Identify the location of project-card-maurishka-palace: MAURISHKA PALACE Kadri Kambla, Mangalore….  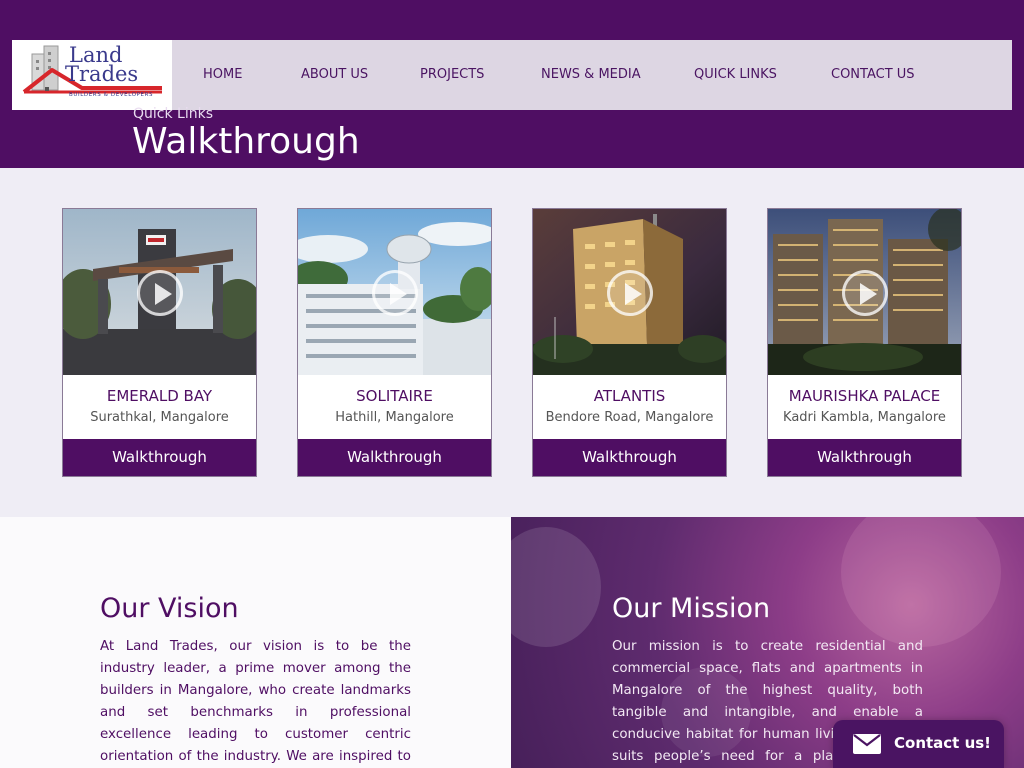
(864, 342).